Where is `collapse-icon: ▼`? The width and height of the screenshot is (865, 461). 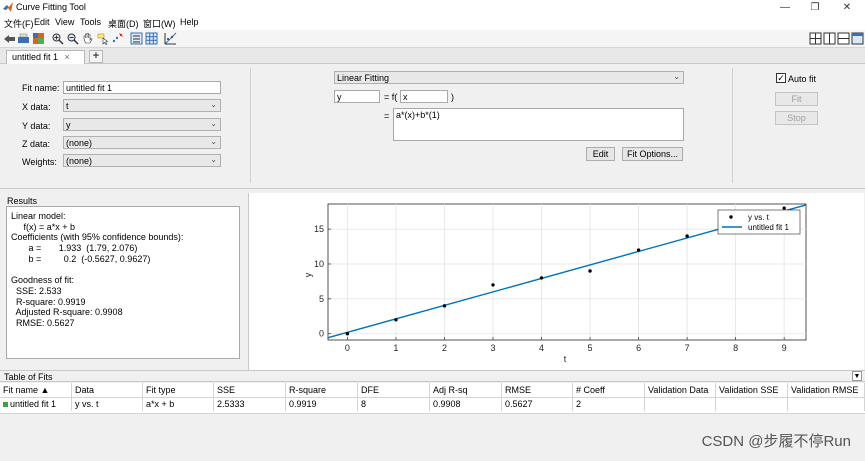
collapse-icon: ▼ is located at coordinates (857, 376).